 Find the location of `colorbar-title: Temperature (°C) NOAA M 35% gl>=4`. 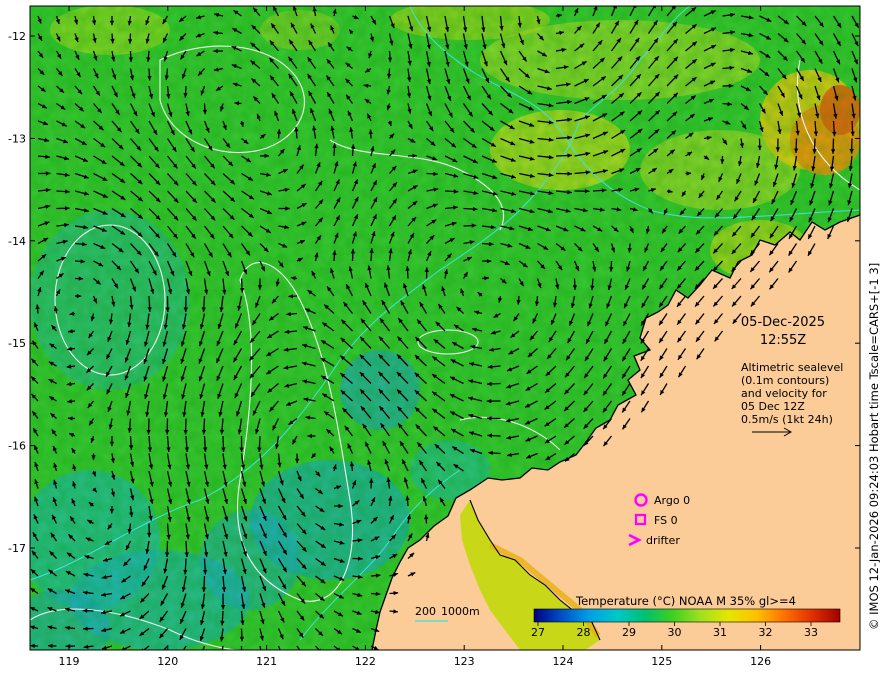

colorbar-title: Temperature (°C) NOAA M 35% gl>=4 is located at coordinates (685, 601).